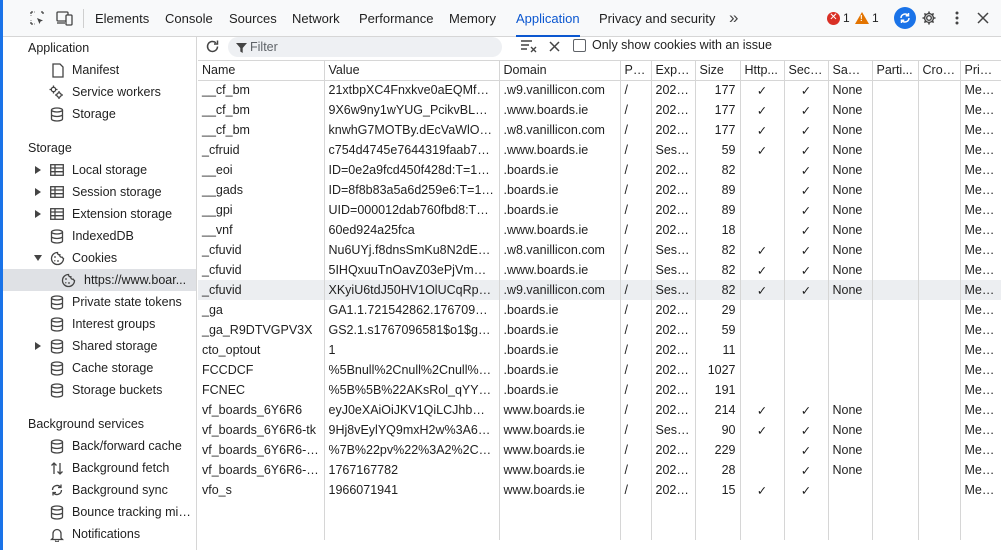  What do you see at coordinates (99, 390) in the screenshot?
I see `sidebar-item-storage-buckets: Storage buckets` at bounding box center [99, 390].